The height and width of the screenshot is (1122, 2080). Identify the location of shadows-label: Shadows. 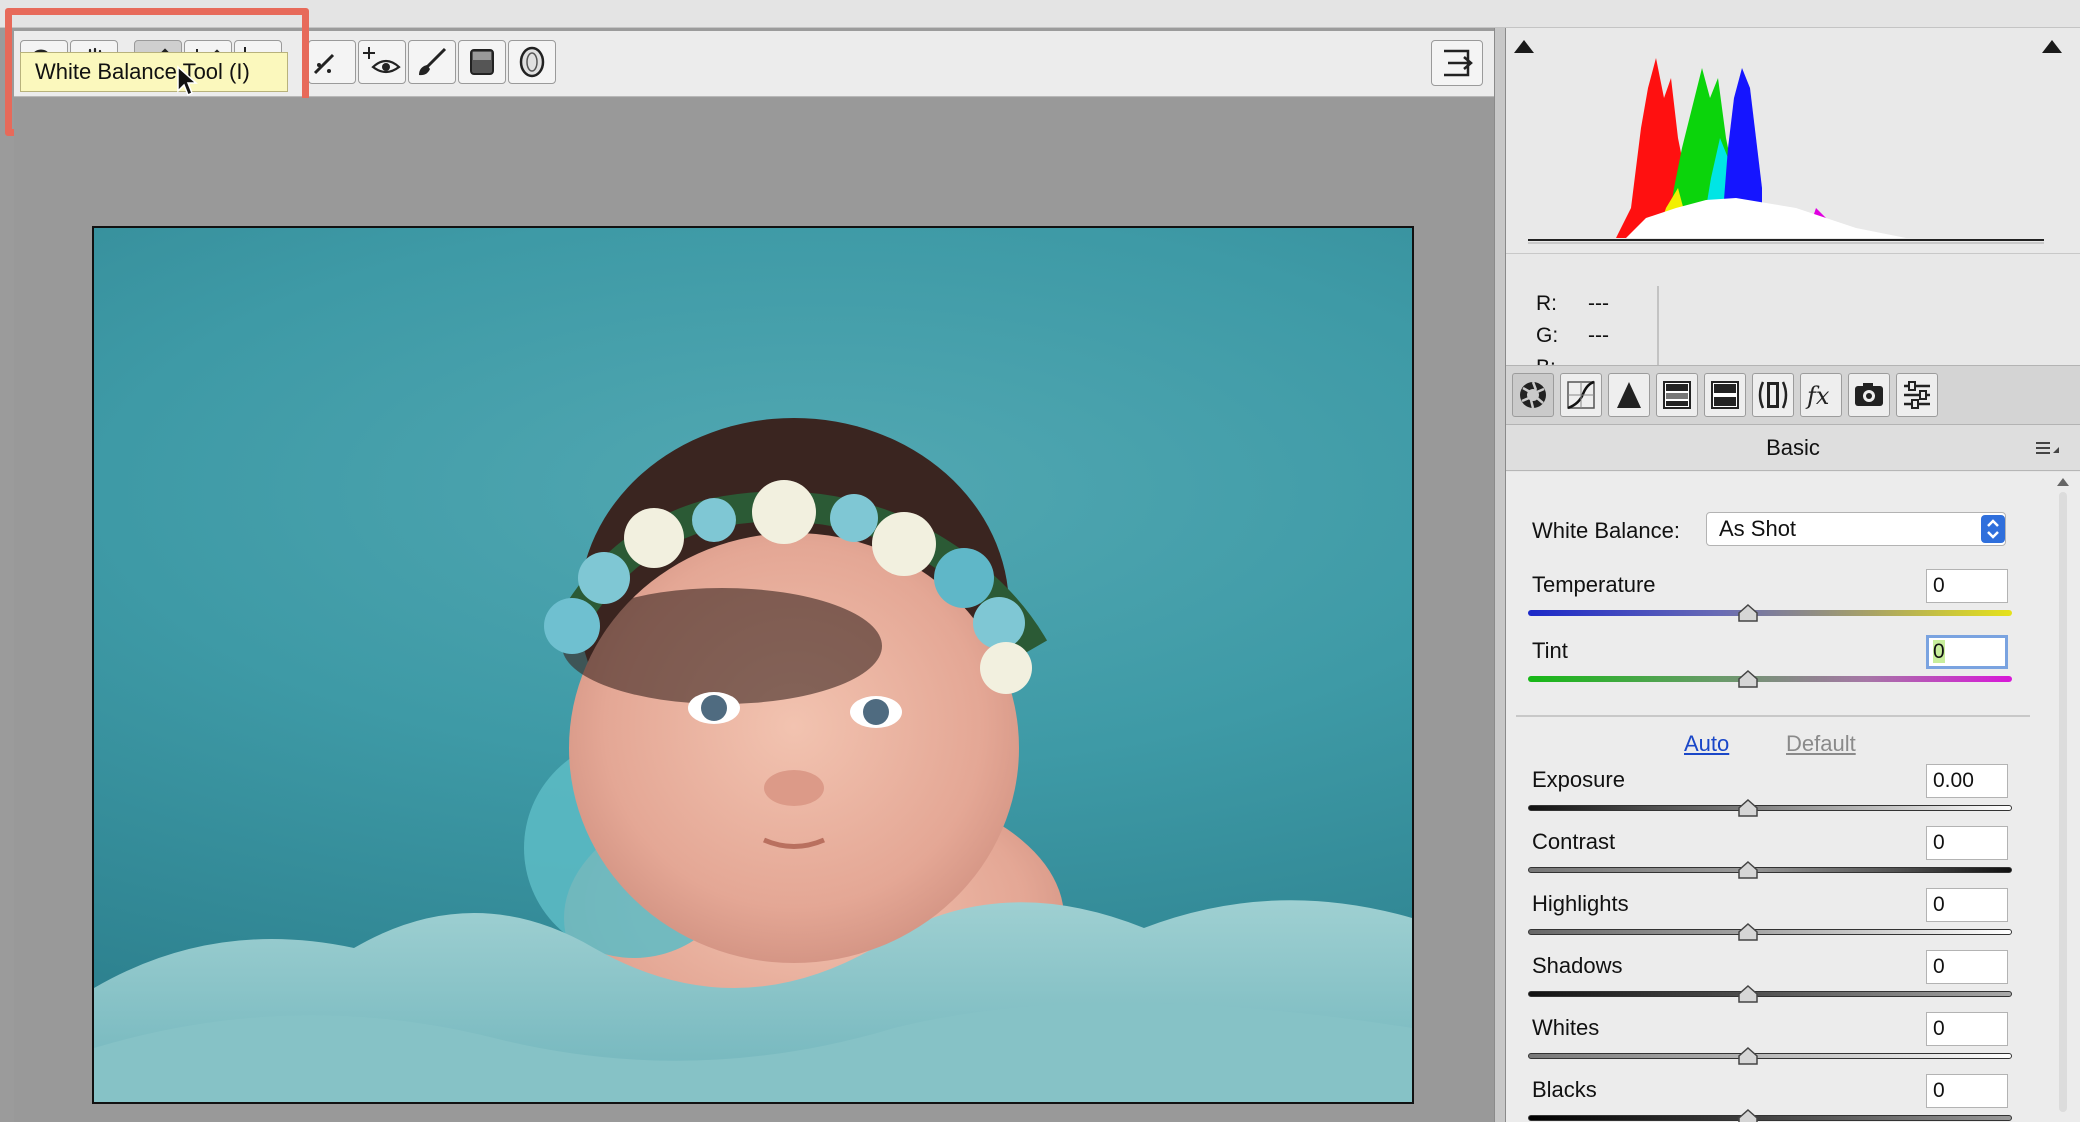
(1577, 966).